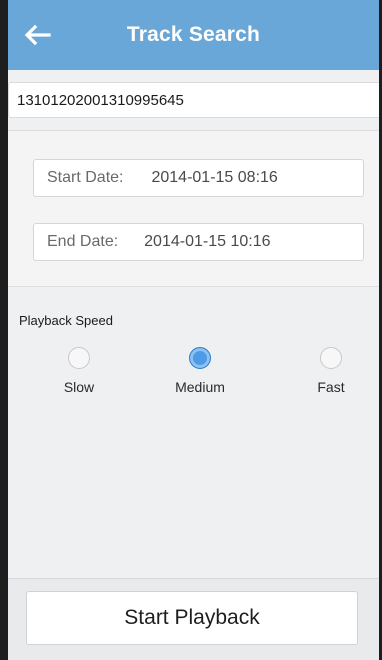 The width and height of the screenshot is (382, 660). I want to click on start-date-field: Start Date: 2014-01-15 08:16, so click(198, 178).